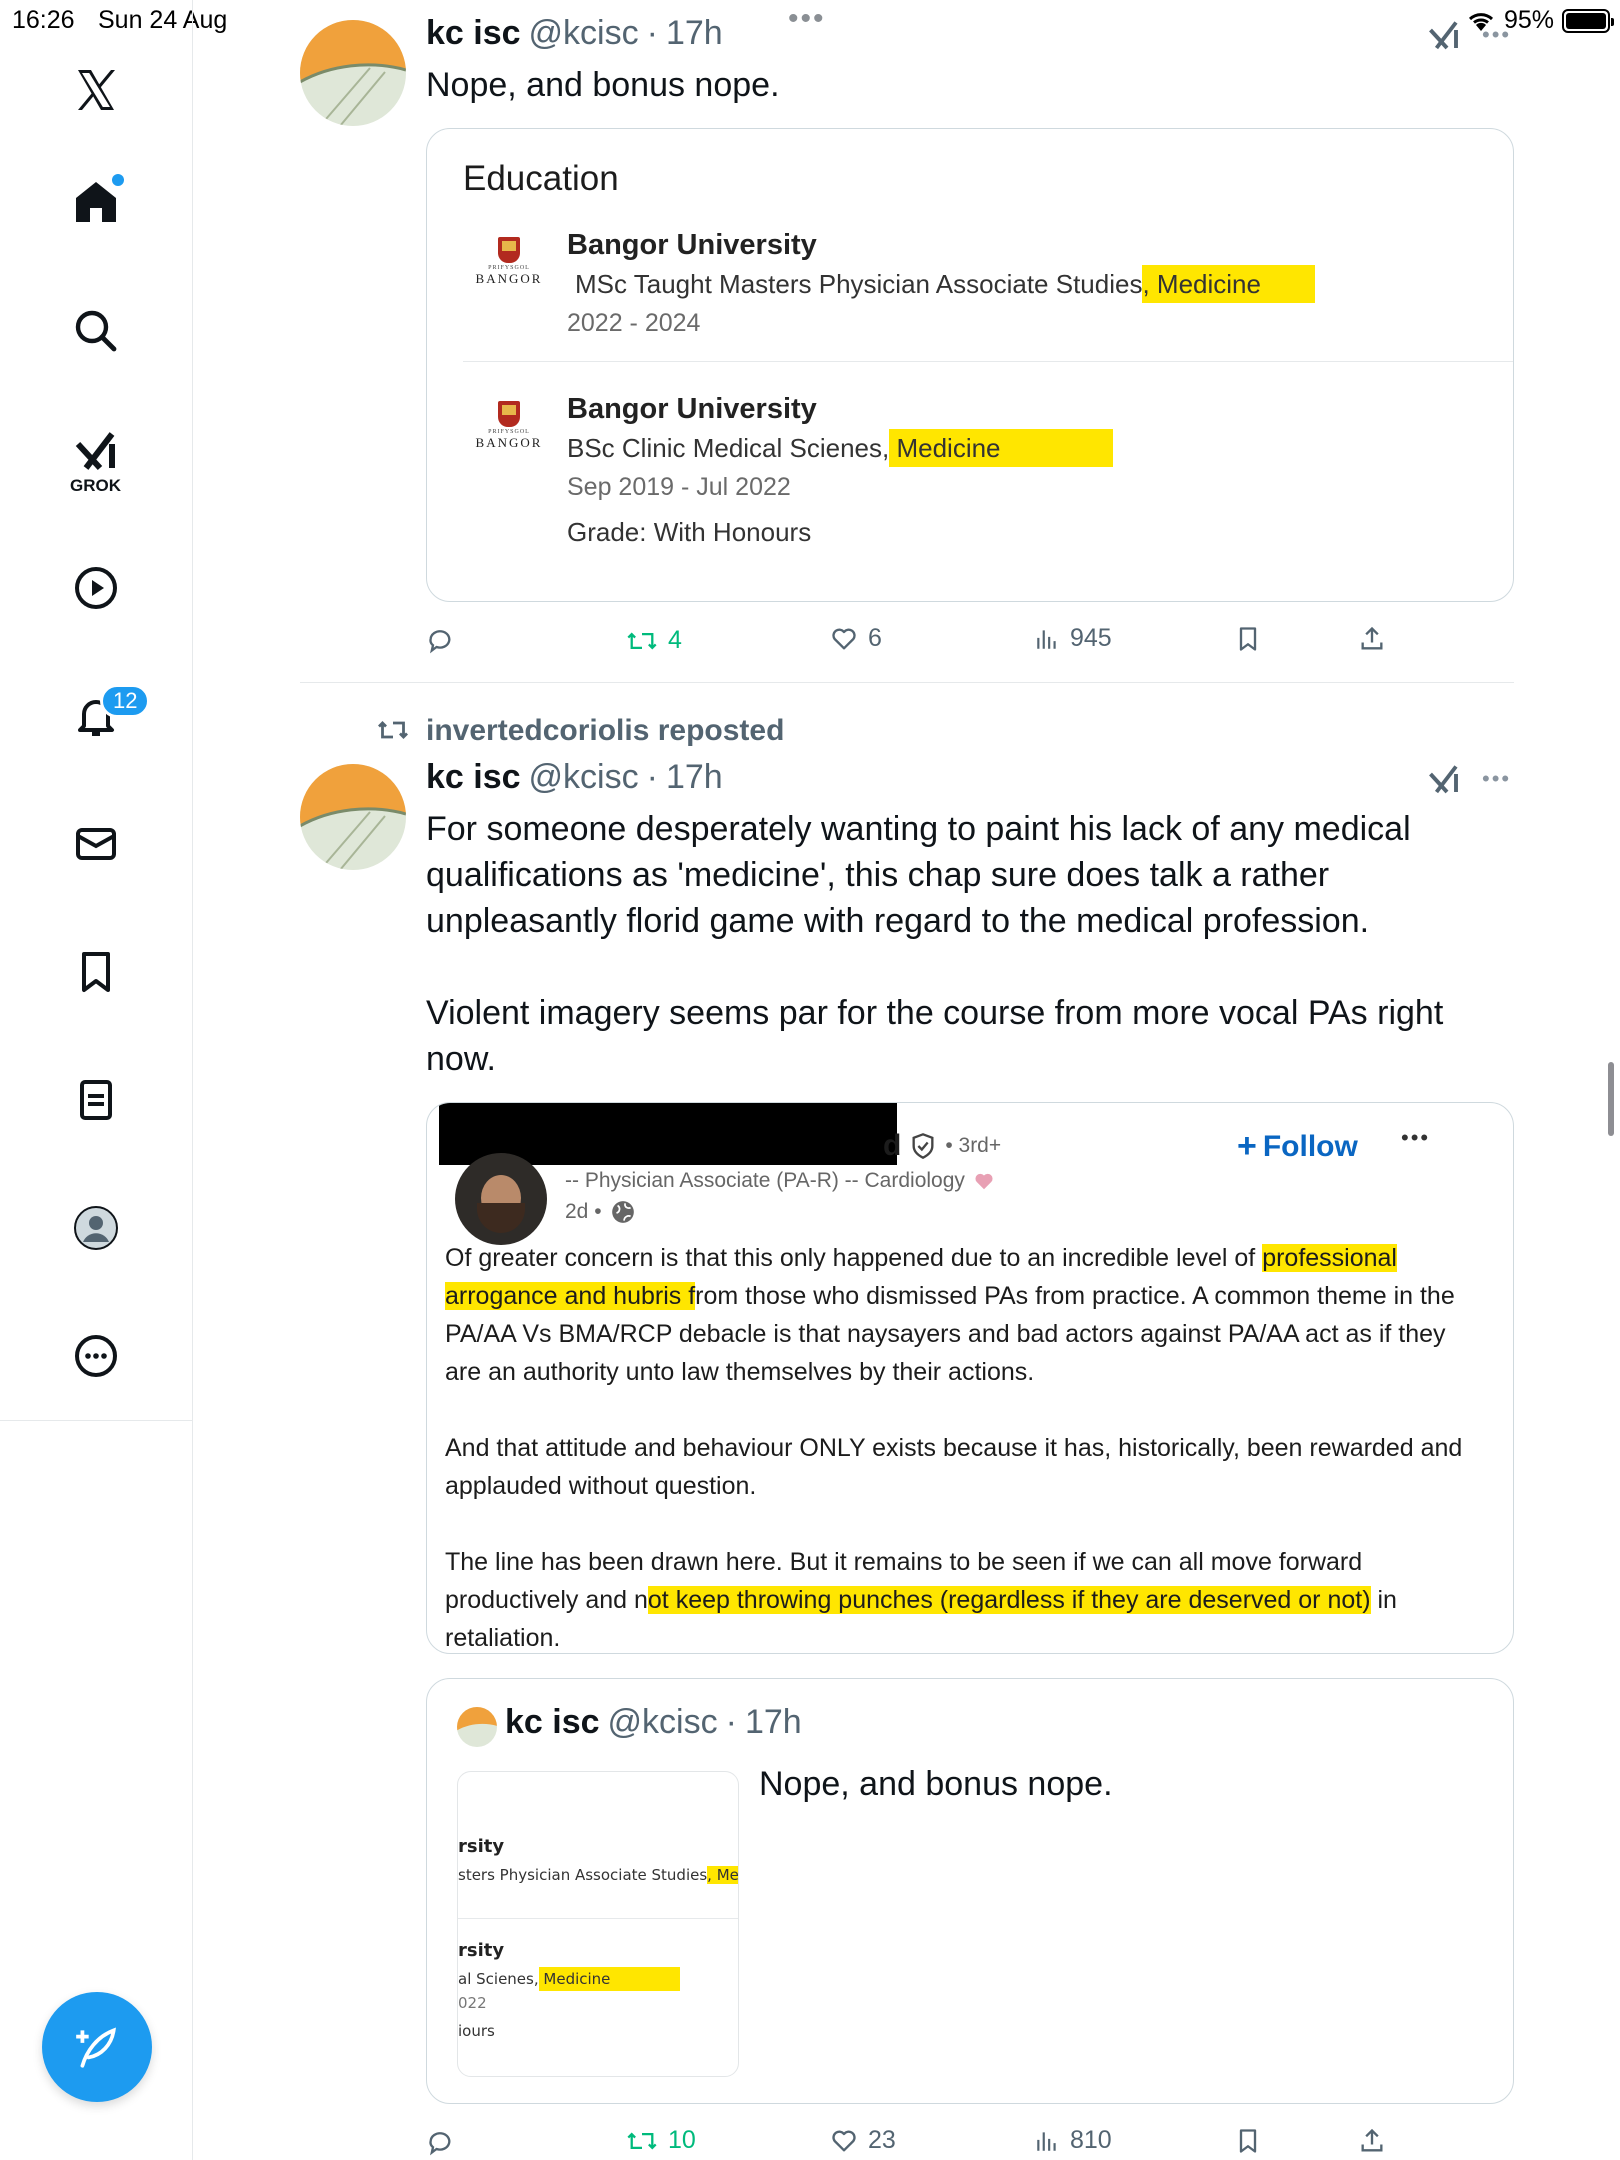  Describe the element at coordinates (1444, 38) in the screenshot. I see `tweet1-grok-icon` at that location.